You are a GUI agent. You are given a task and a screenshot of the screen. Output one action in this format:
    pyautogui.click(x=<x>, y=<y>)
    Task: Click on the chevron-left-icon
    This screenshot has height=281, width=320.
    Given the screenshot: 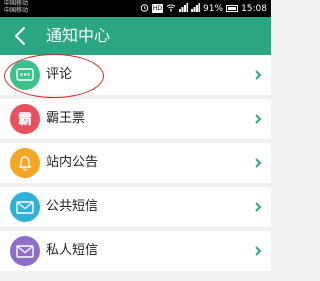 What is the action you would take?
    pyautogui.click(x=20, y=36)
    